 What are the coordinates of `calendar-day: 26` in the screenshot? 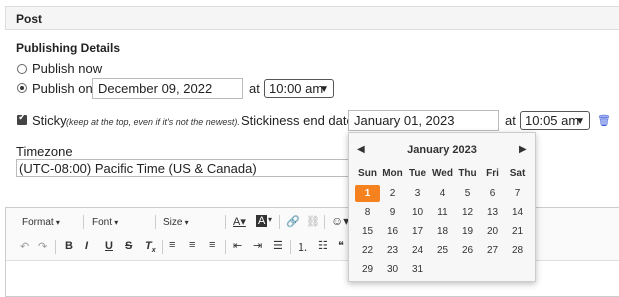 It's located at (467, 250).